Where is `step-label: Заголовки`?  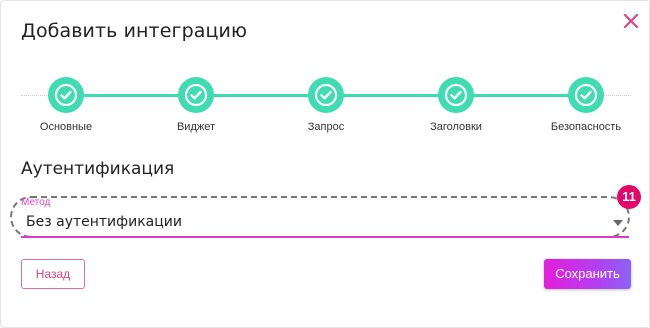
step-label: Заголовки is located at coordinates (456, 127).